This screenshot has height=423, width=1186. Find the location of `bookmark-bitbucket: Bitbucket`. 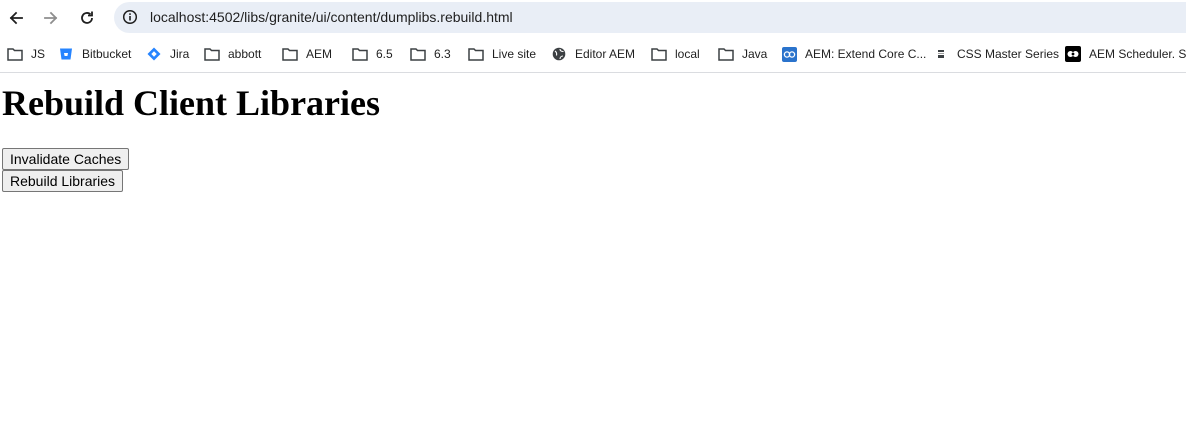

bookmark-bitbucket: Bitbucket is located at coordinates (94, 54).